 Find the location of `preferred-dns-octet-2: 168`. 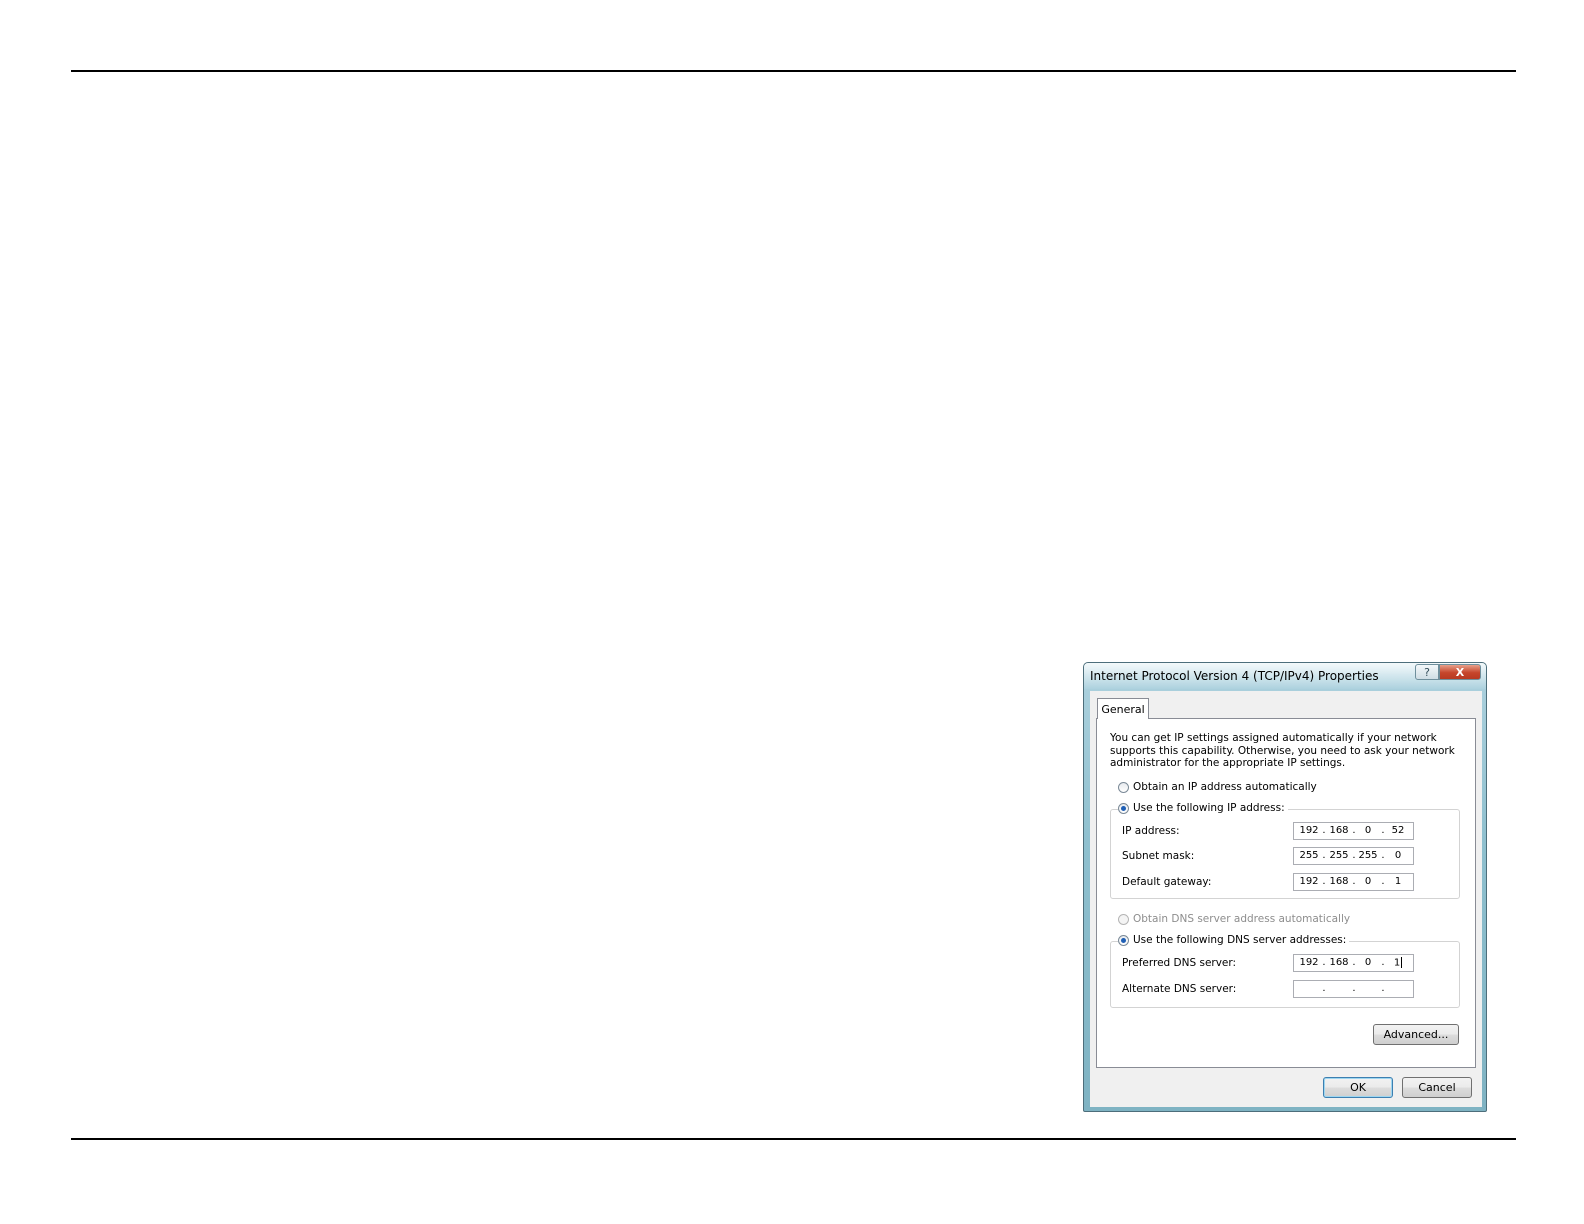

preferred-dns-octet-2: 168 is located at coordinates (1339, 962).